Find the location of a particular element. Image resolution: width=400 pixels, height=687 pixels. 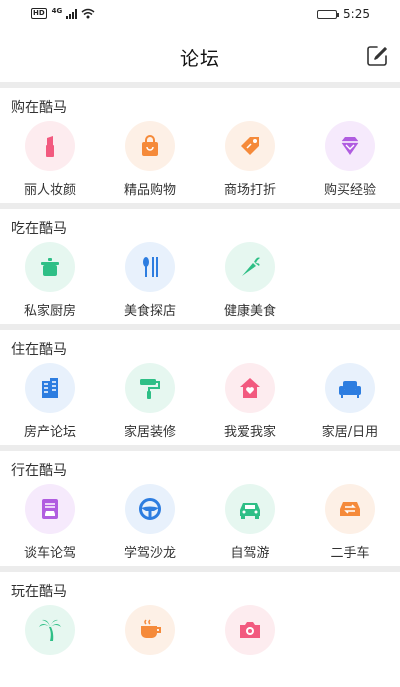

forum-category-item: 自驾游 is located at coordinates (250, 522).